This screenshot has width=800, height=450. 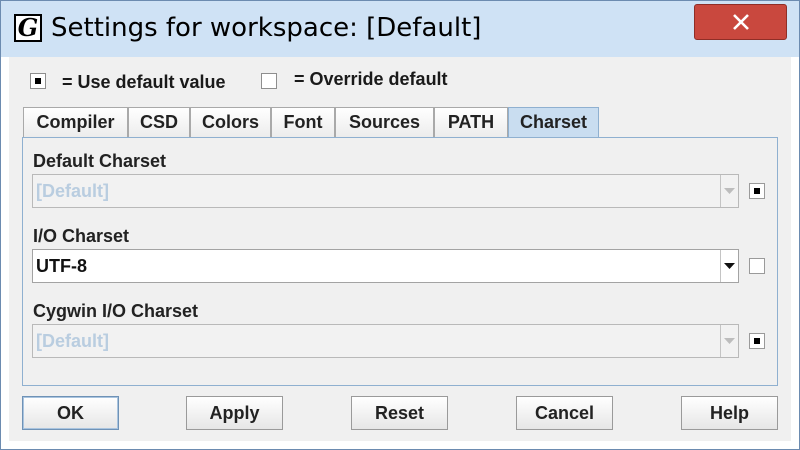 What do you see at coordinates (38, 81) in the screenshot?
I see `default-indicator-icon` at bounding box center [38, 81].